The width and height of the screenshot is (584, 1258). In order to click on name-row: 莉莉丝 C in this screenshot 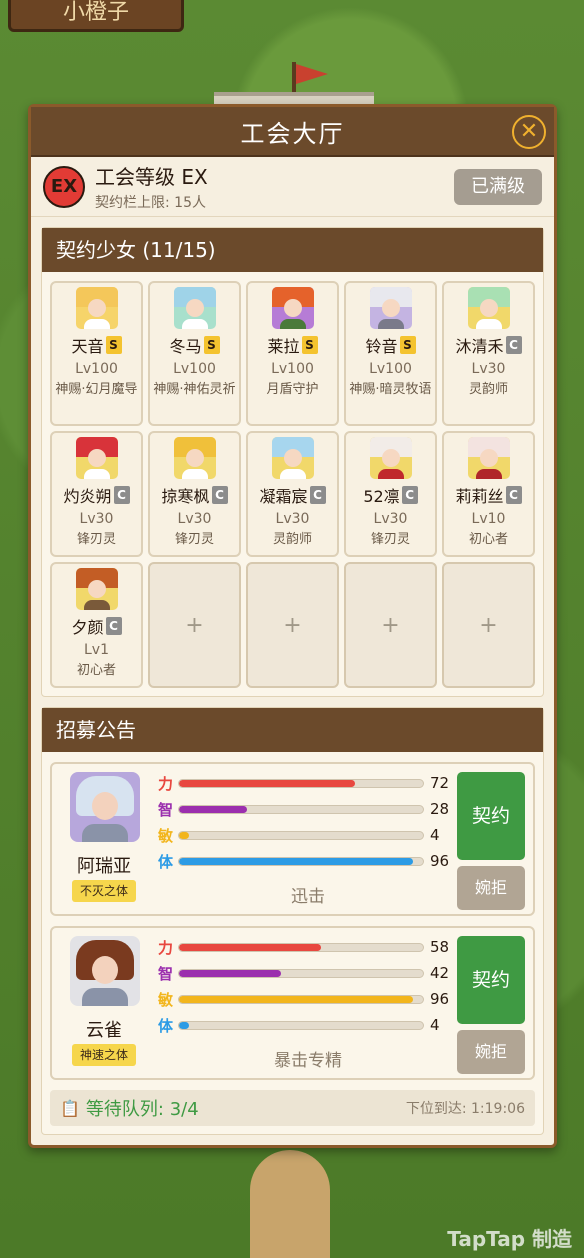, I will do `click(488, 495)`.